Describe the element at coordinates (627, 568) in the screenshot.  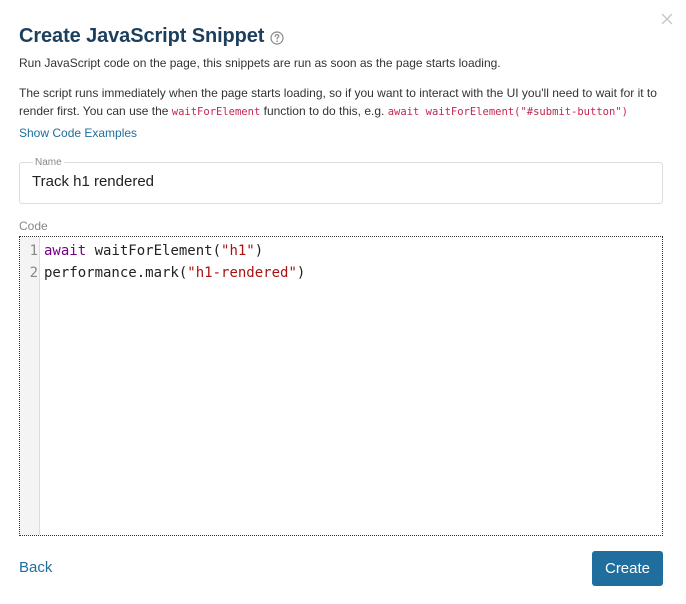
I see `create-button: Create` at that location.